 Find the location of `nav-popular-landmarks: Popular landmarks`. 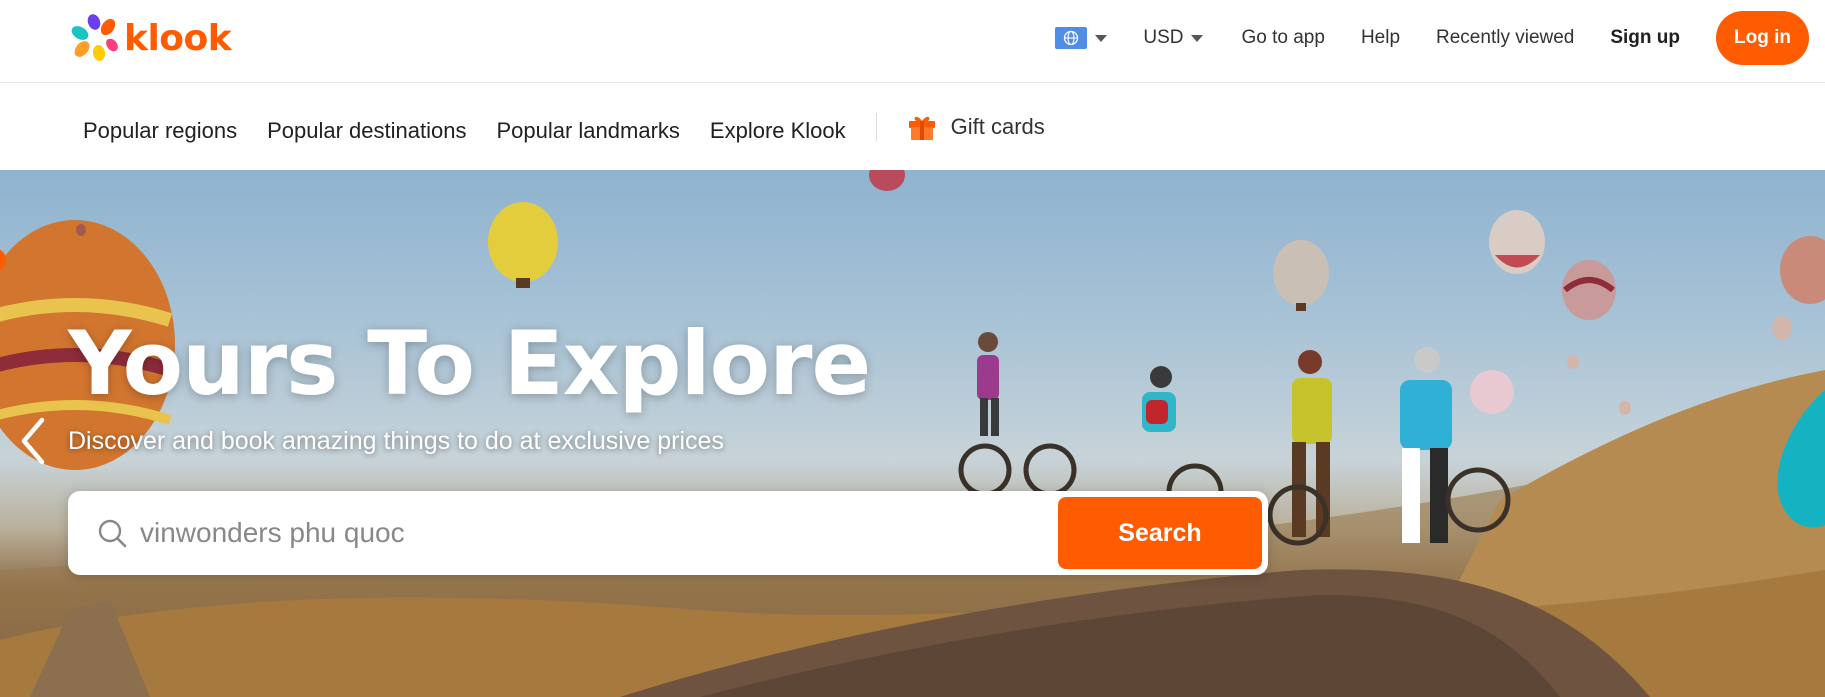

nav-popular-landmarks: Popular landmarks is located at coordinates (587, 131).